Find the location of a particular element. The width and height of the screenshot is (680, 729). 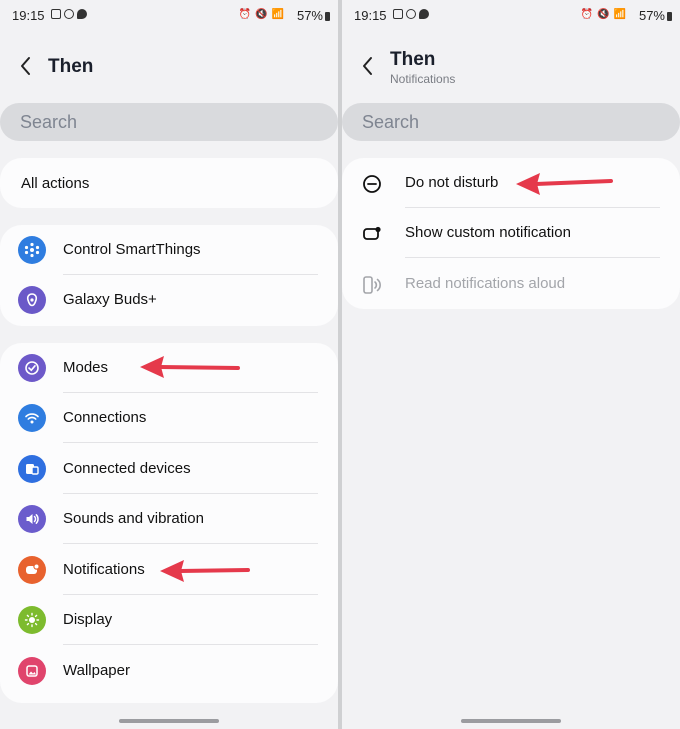

minus-circle-icon is located at coordinates (372, 184).